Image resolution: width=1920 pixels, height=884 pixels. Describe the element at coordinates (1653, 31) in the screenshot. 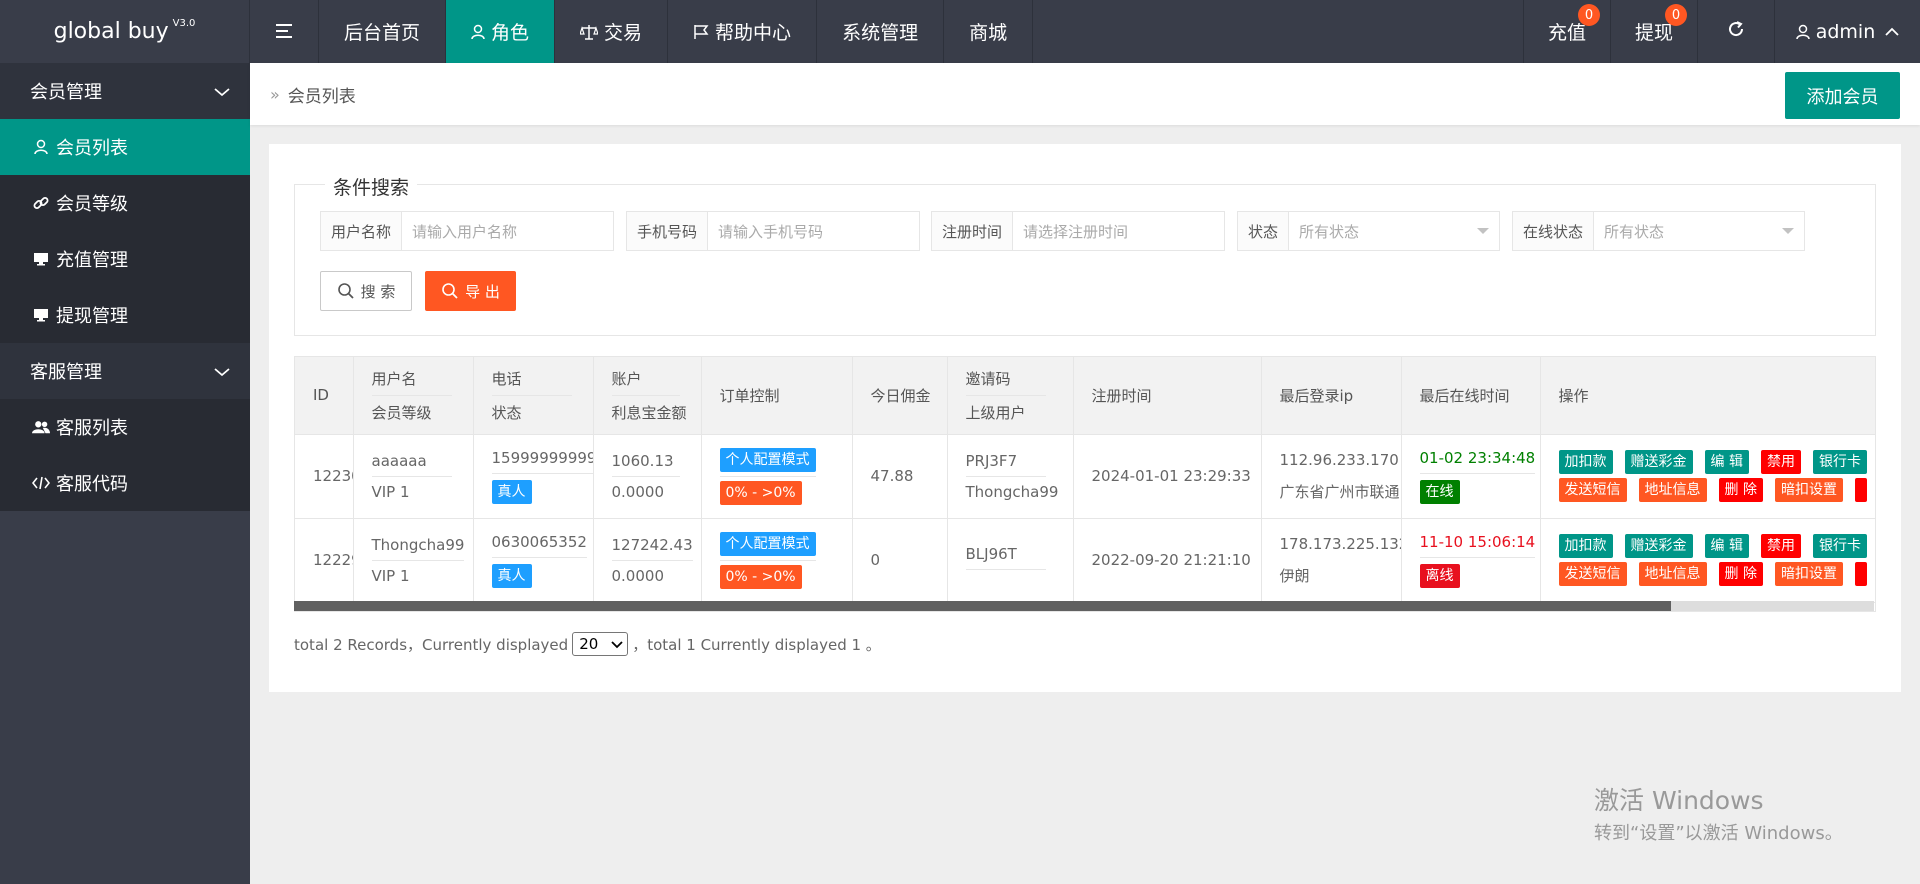

I see `withdraw-button: 提现 0` at that location.